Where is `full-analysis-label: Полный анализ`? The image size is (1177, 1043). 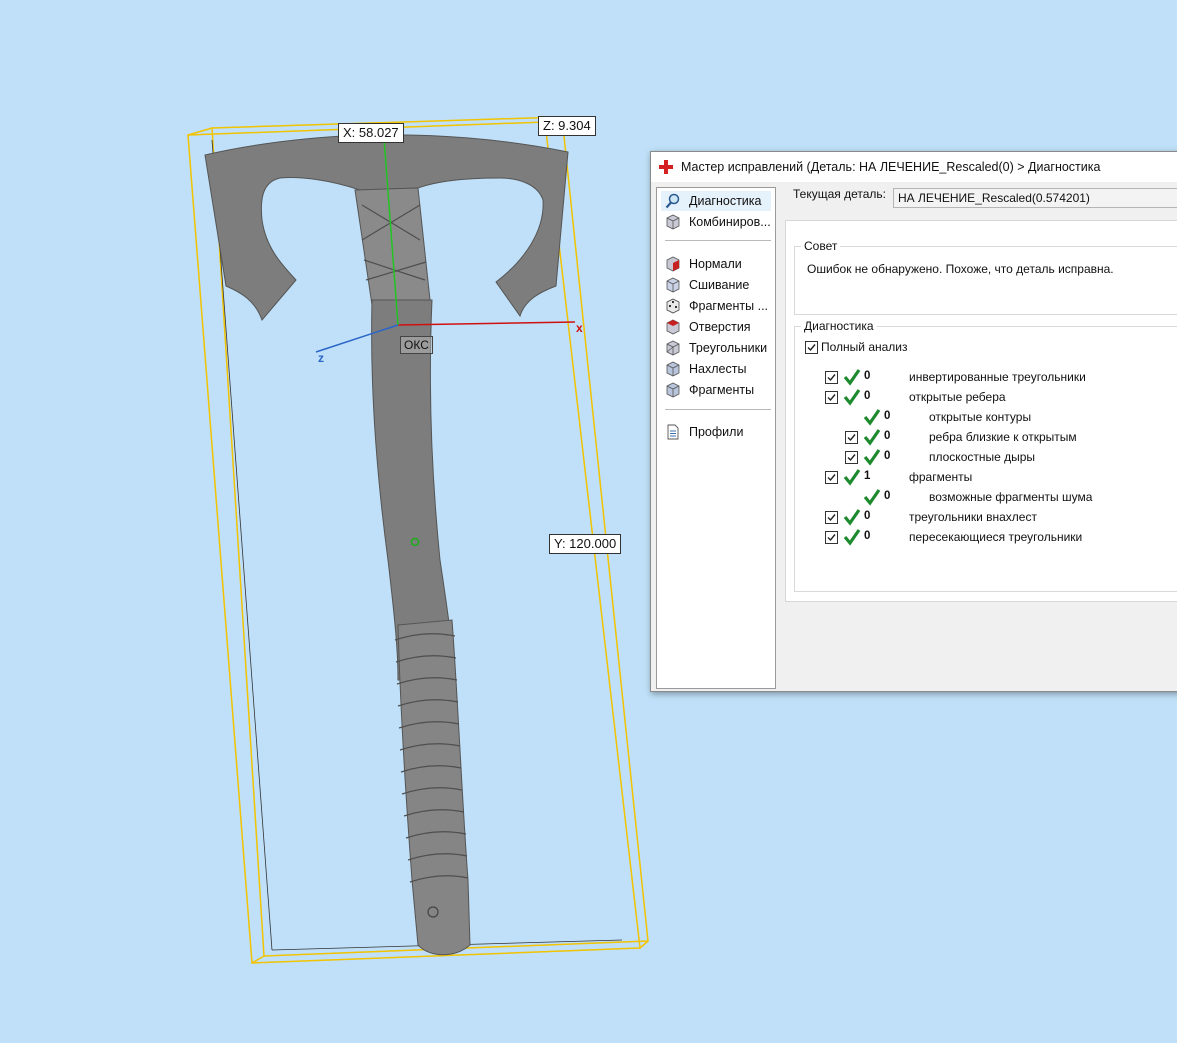
full-analysis-label: Полный анализ is located at coordinates (864, 347).